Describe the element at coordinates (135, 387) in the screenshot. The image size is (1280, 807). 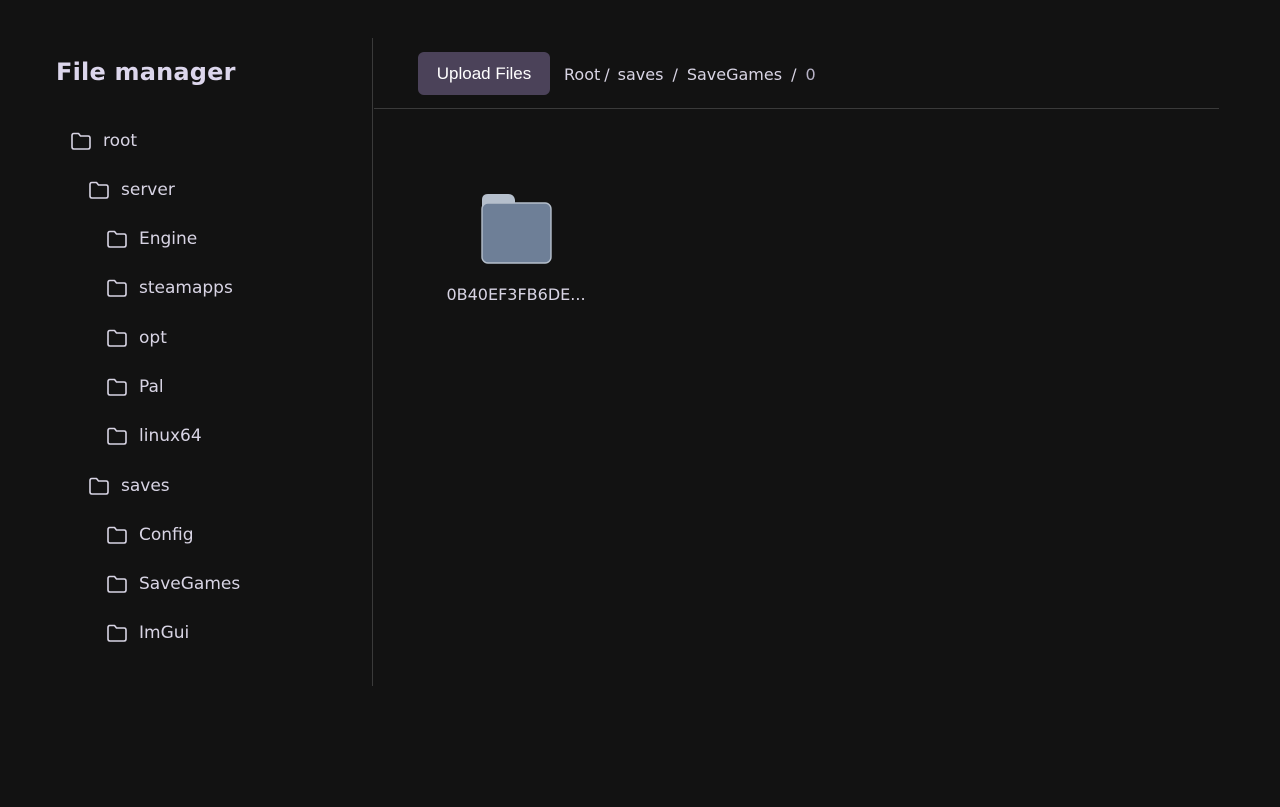
I see `tree-item-pal: Pal` at that location.